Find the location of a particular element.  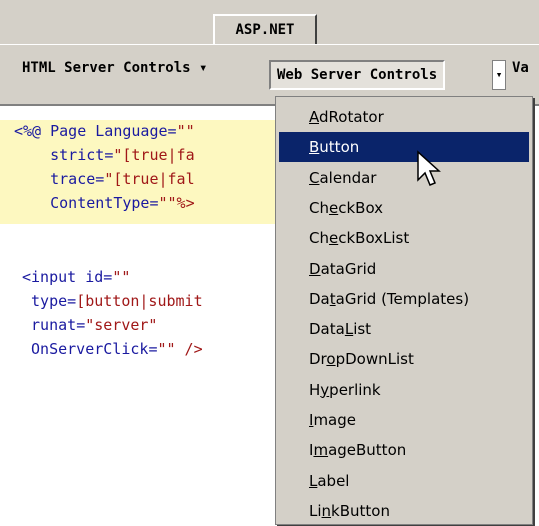

menu-item-label-start: Da is located at coordinates (319, 298).